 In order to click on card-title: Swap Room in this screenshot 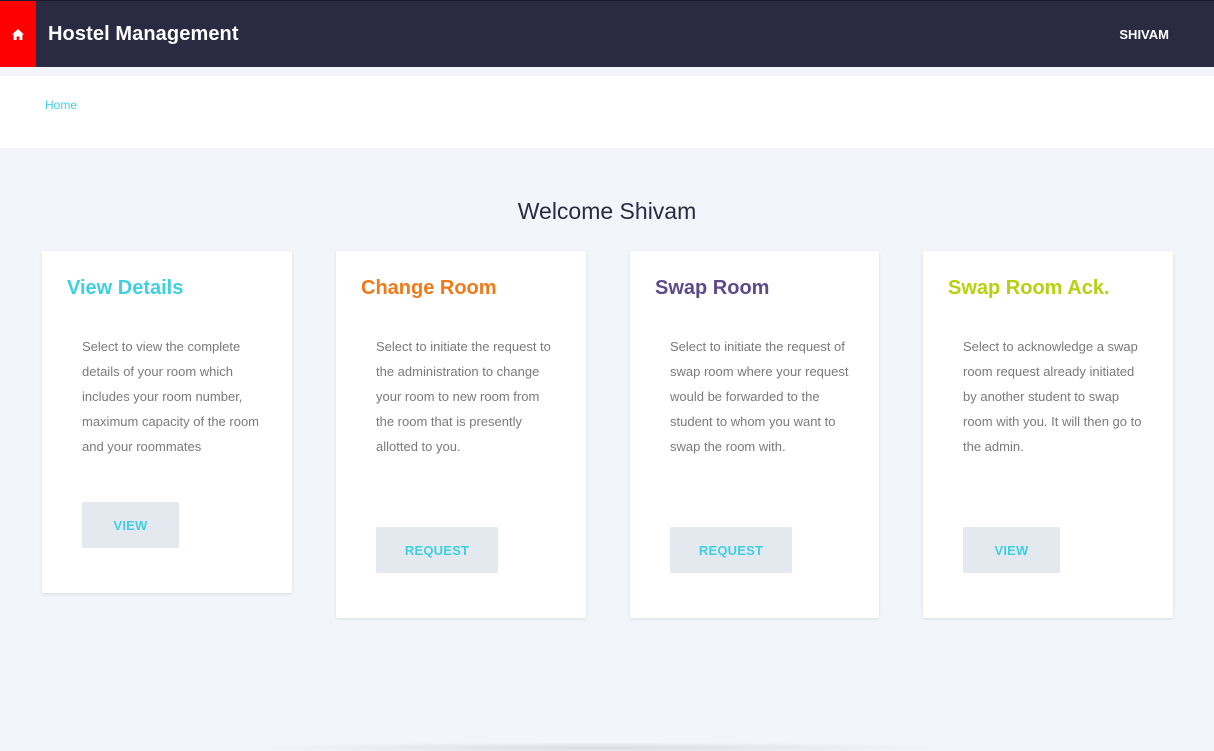, I will do `click(712, 288)`.